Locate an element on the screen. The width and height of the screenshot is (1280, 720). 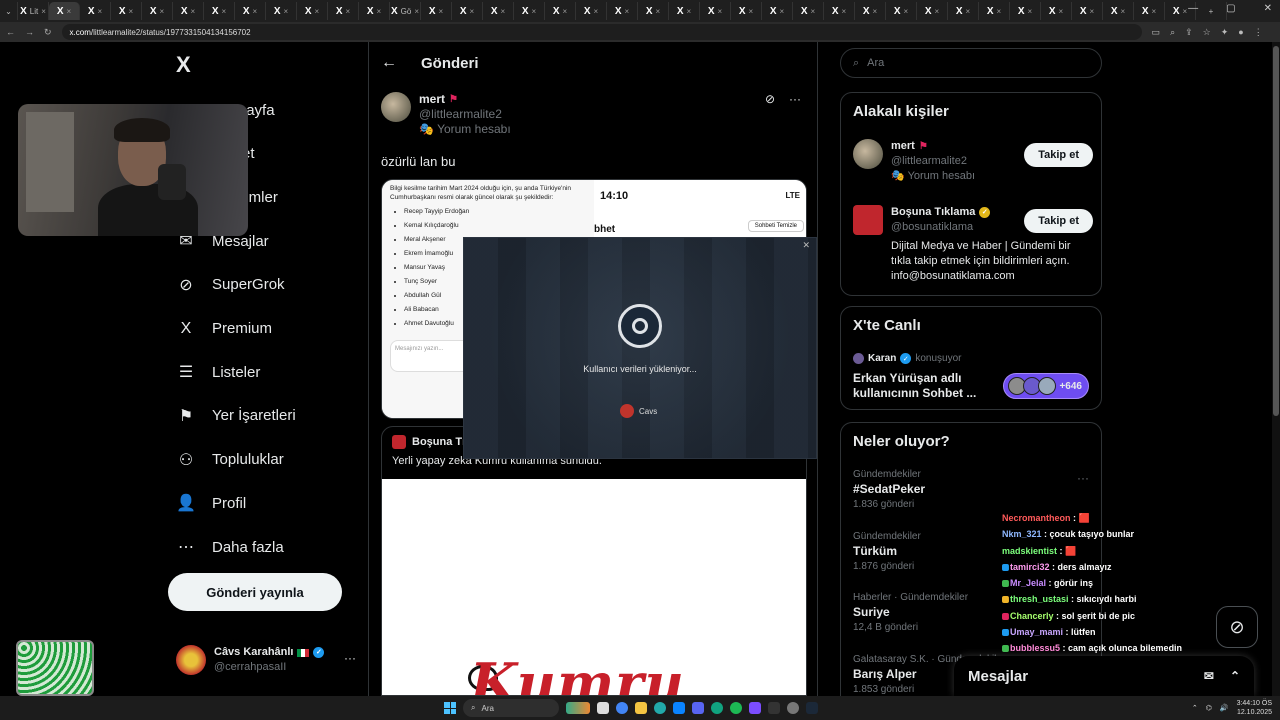
avatar is located at coordinates (396, 107).